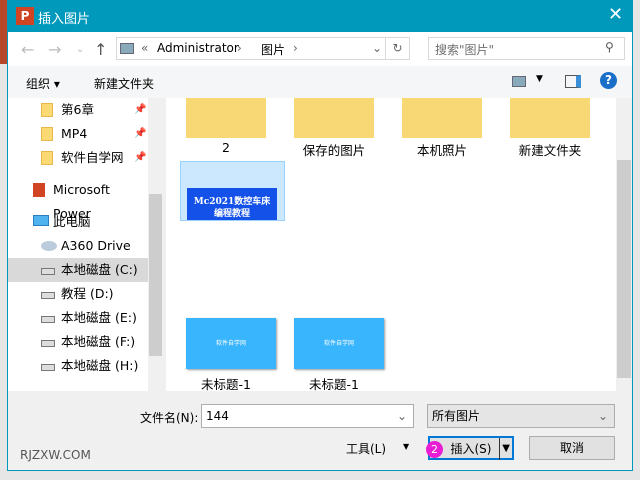 The image size is (640, 480). I want to click on nav-item-a360: A360 Drive, so click(78, 246).